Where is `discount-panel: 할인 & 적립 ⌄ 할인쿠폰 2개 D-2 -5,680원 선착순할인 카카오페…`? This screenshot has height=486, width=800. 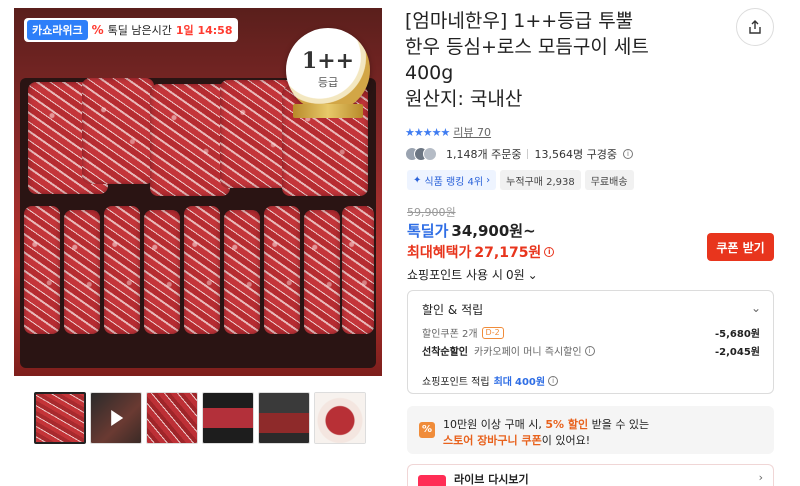
discount-panel: 할인 & 적립 ⌄ 할인쿠폰 2개 D-2 -5,680원 선착순할인 카카오페… is located at coordinates (590, 342).